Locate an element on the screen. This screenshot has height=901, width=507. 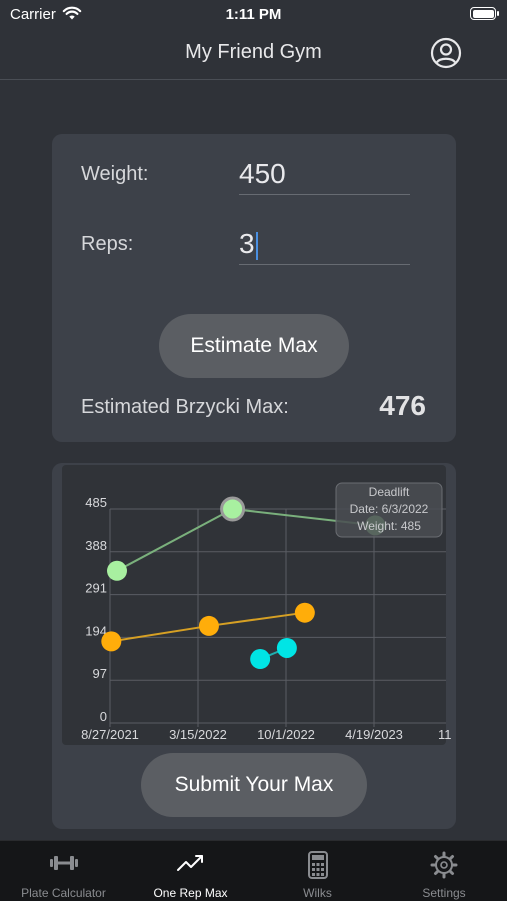
tooltip-date: Date: 6/3/2022 is located at coordinates (389, 509).